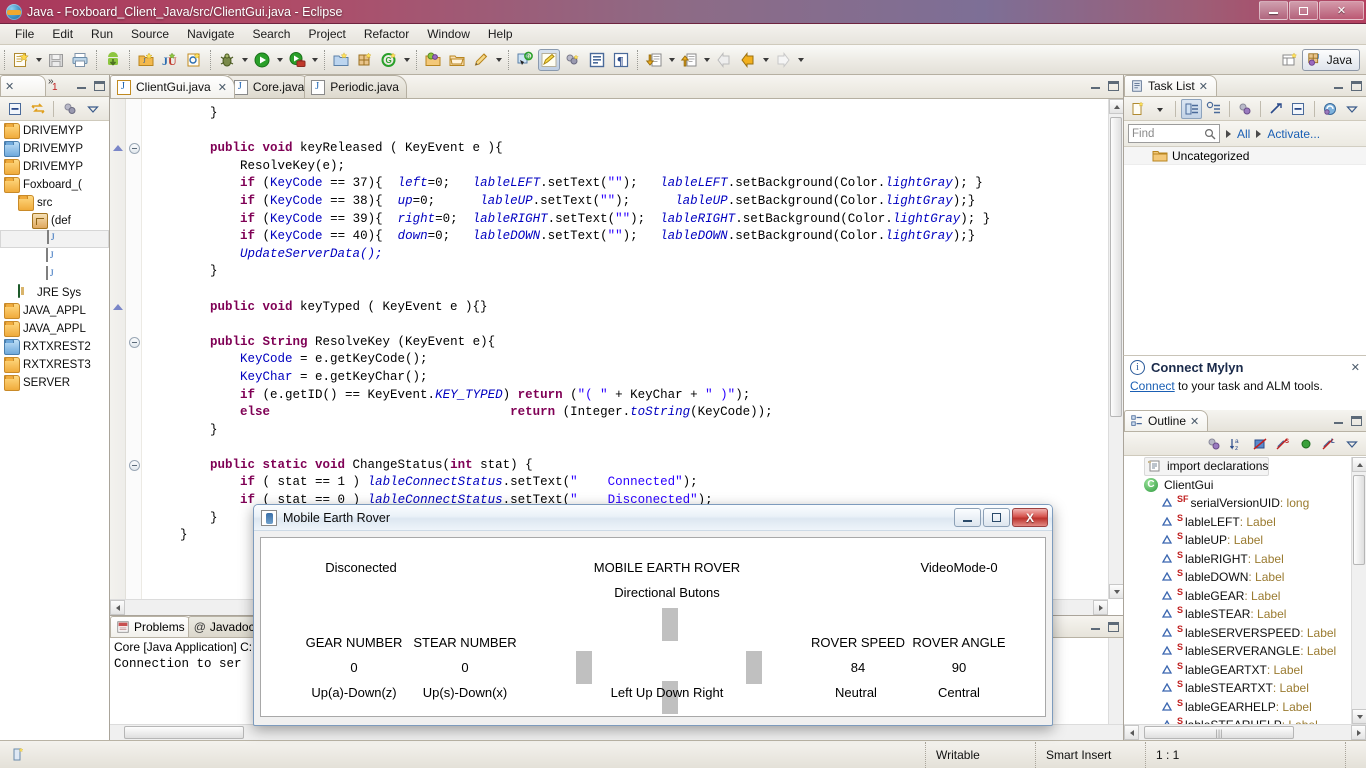  I want to click on hide-fields-icon, so click(1259, 444).